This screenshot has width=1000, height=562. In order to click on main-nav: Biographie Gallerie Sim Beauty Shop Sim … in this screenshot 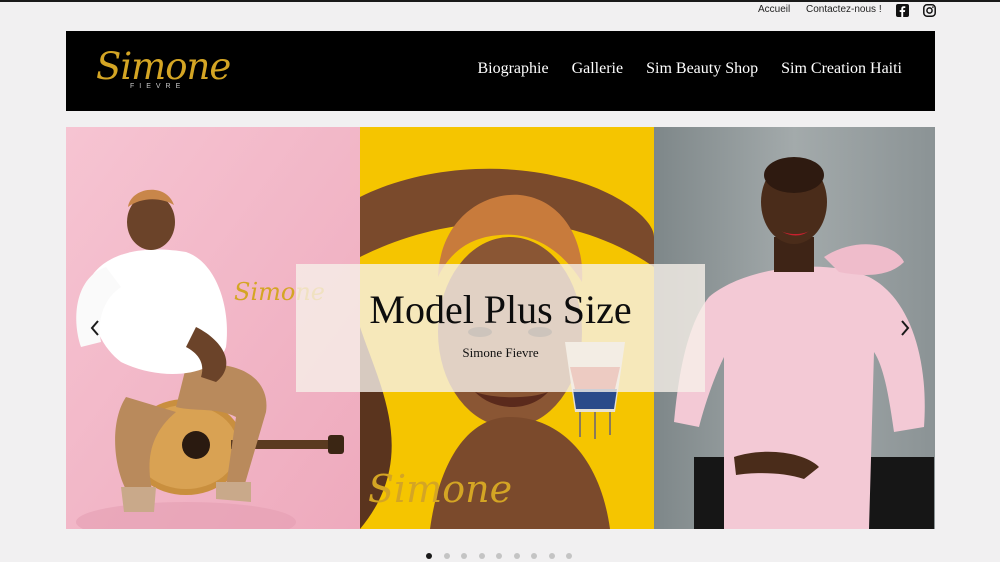, I will do `click(678, 69)`.